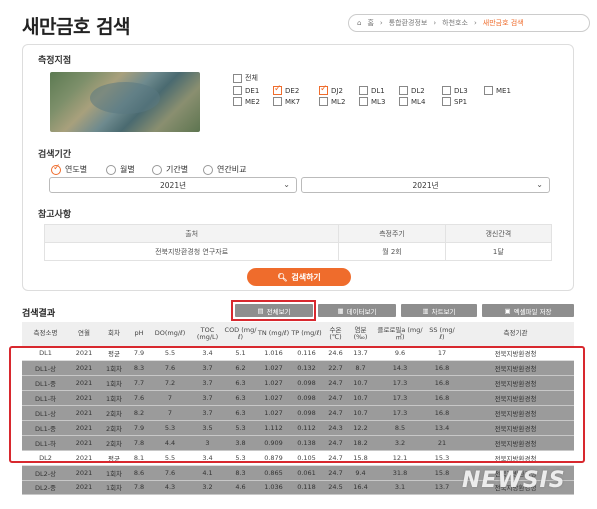 The width and height of the screenshot is (597, 509). Describe the element at coordinates (497, 90) in the screenshot. I see `station-checkbox-me1: ME1` at that location.